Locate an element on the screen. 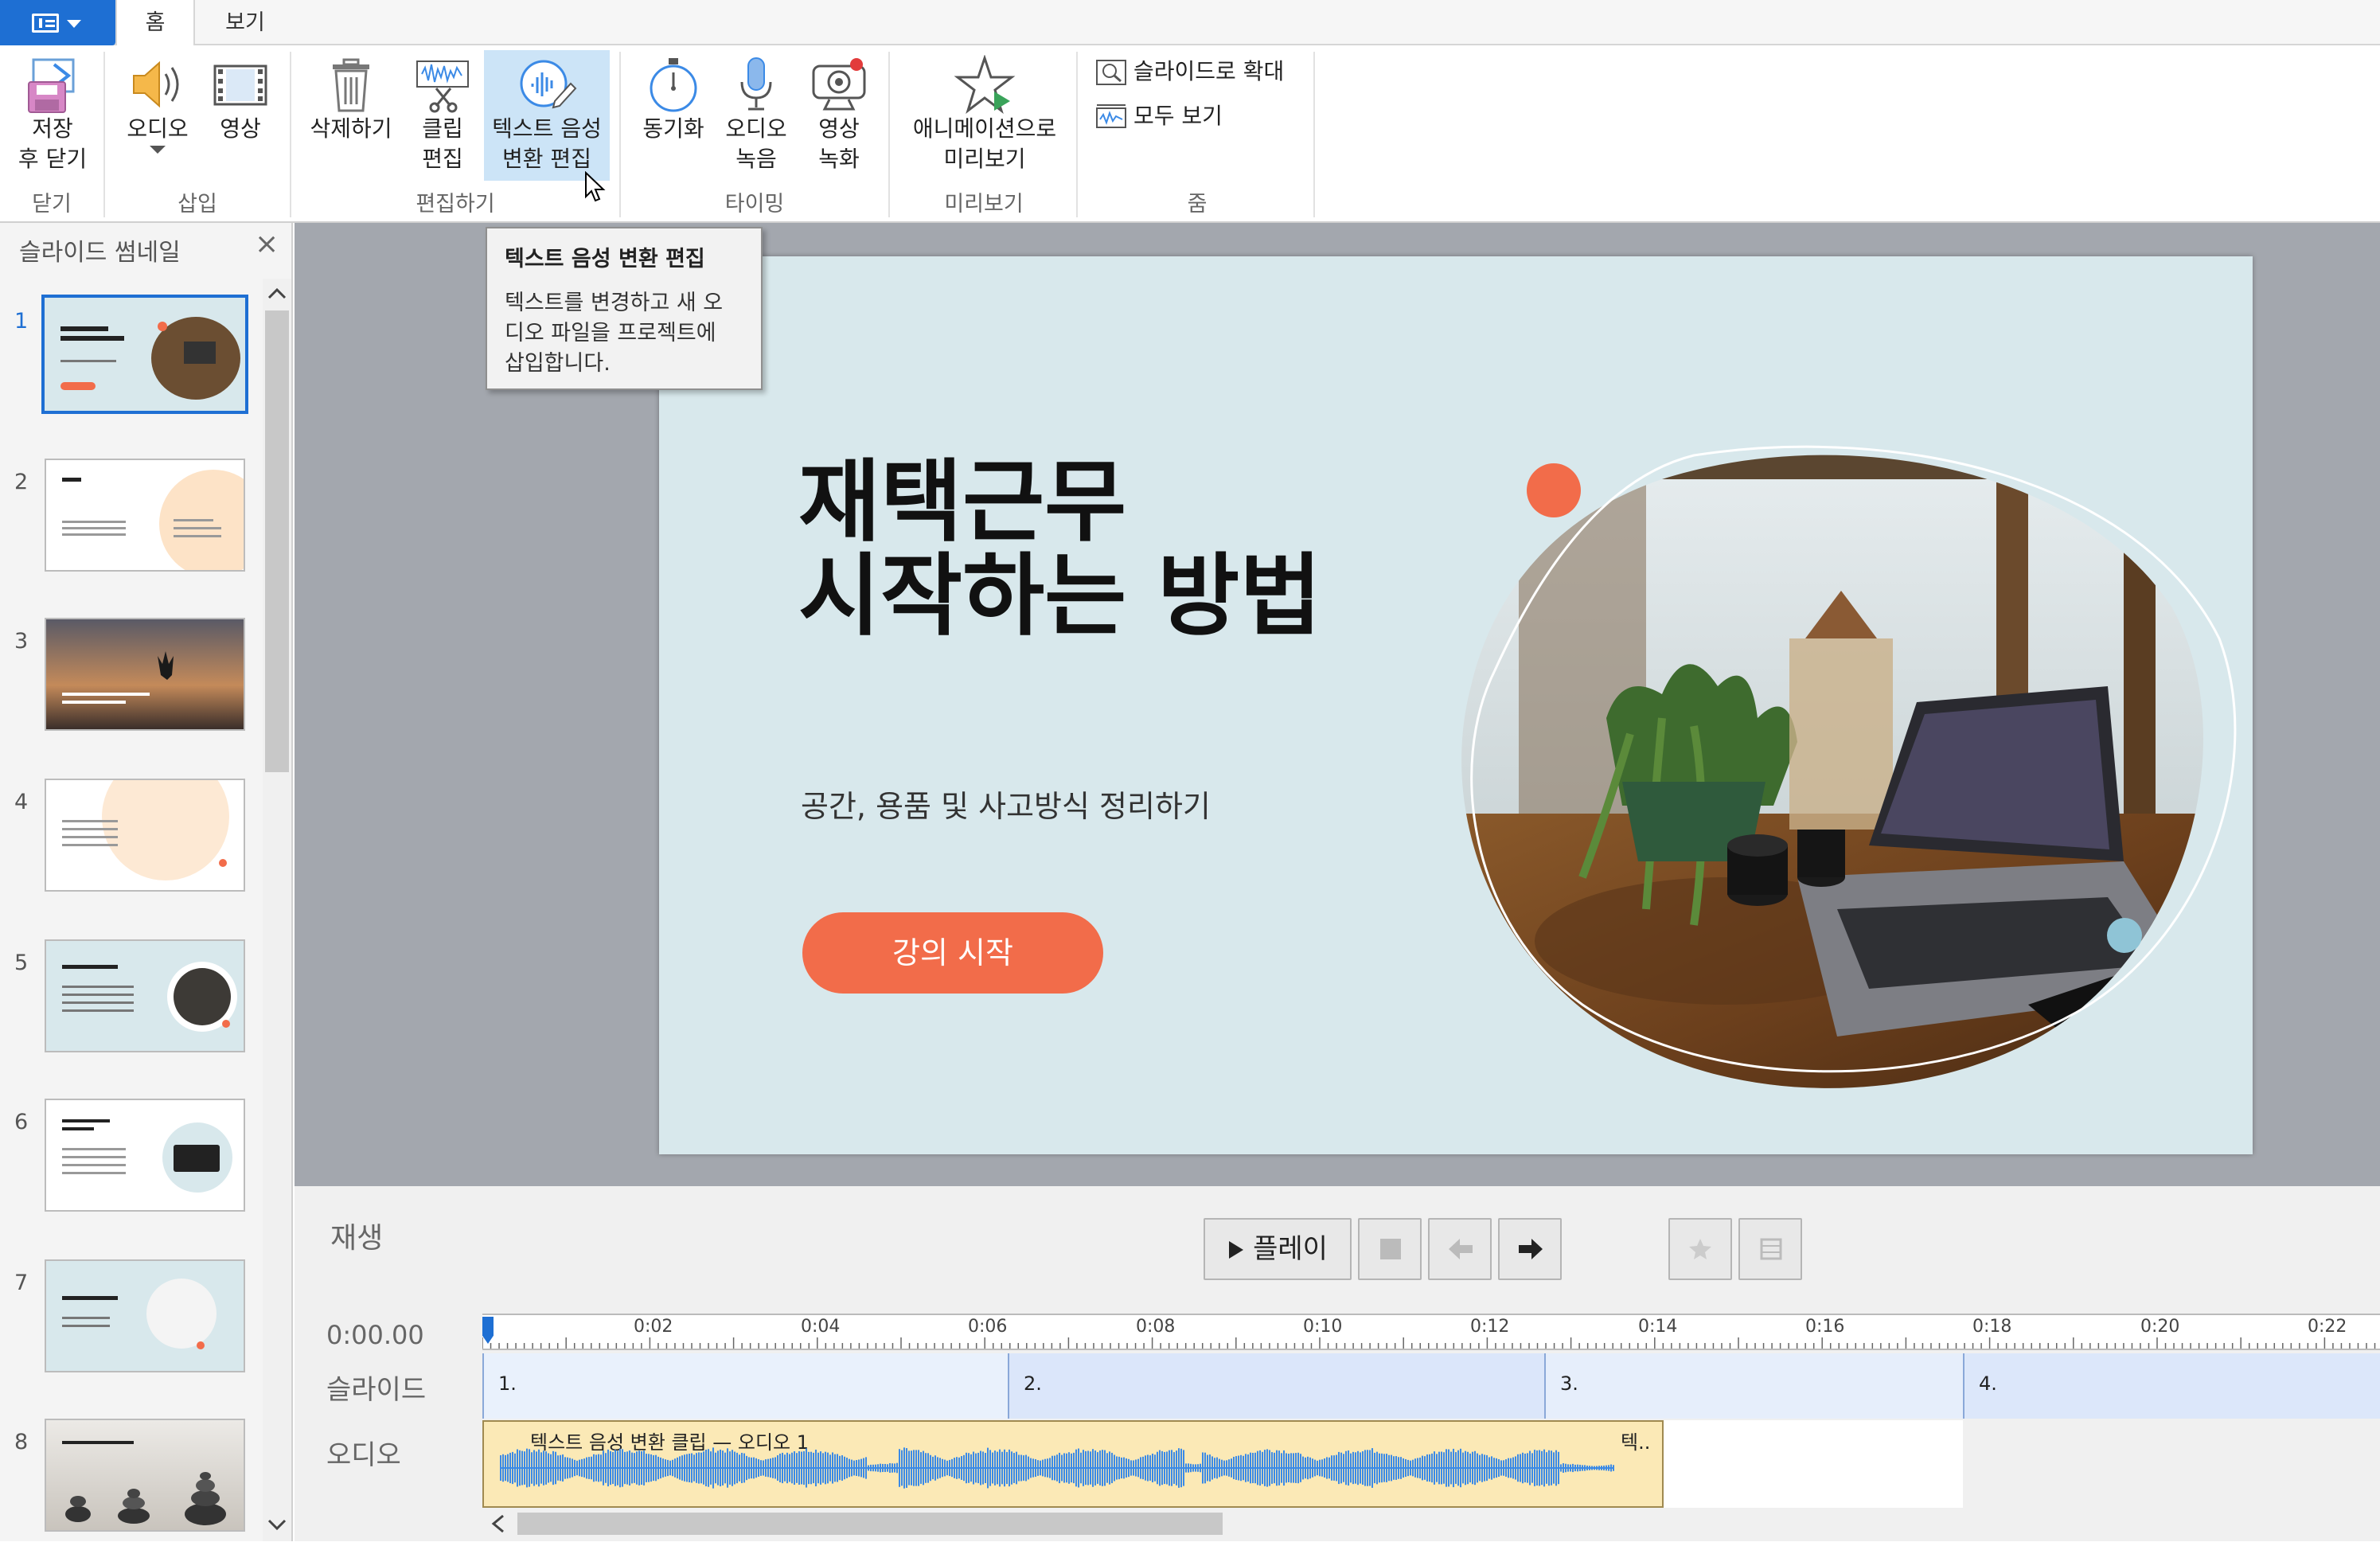  tick-label: 0:18 is located at coordinates (1992, 1327).